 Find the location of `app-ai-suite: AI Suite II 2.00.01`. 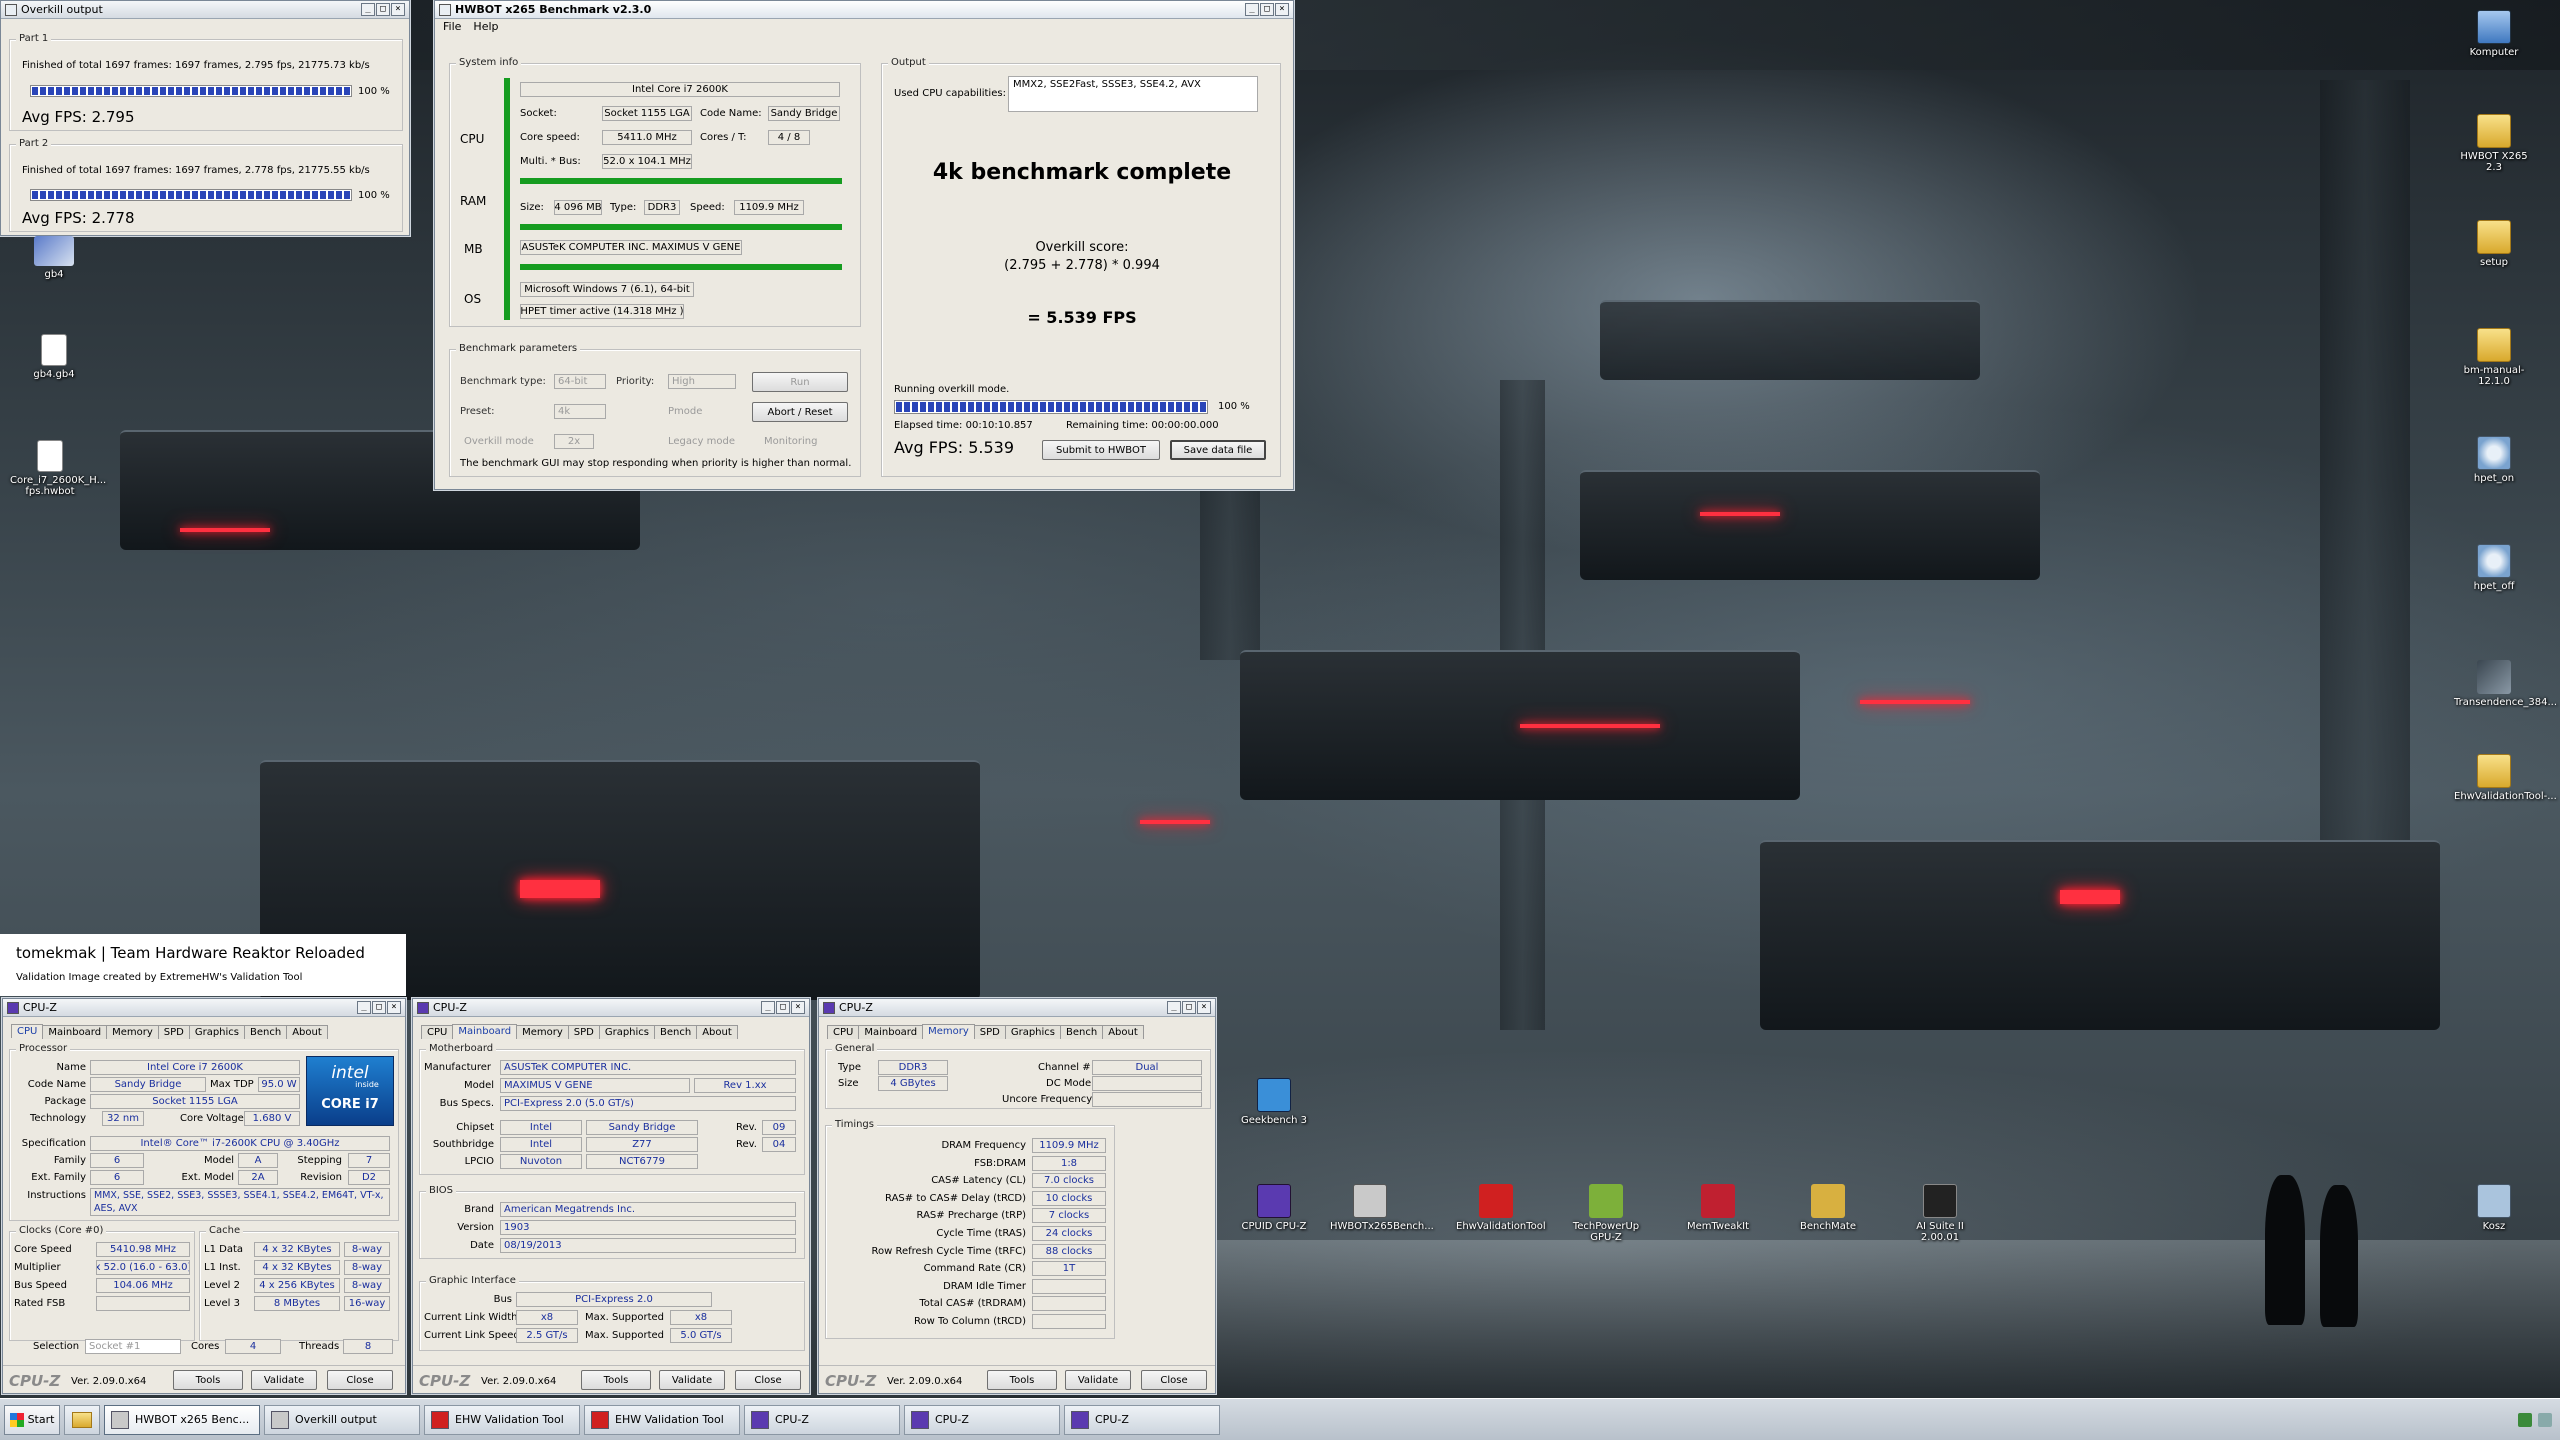

app-ai-suite: AI Suite II 2.00.01 is located at coordinates (1940, 1213).